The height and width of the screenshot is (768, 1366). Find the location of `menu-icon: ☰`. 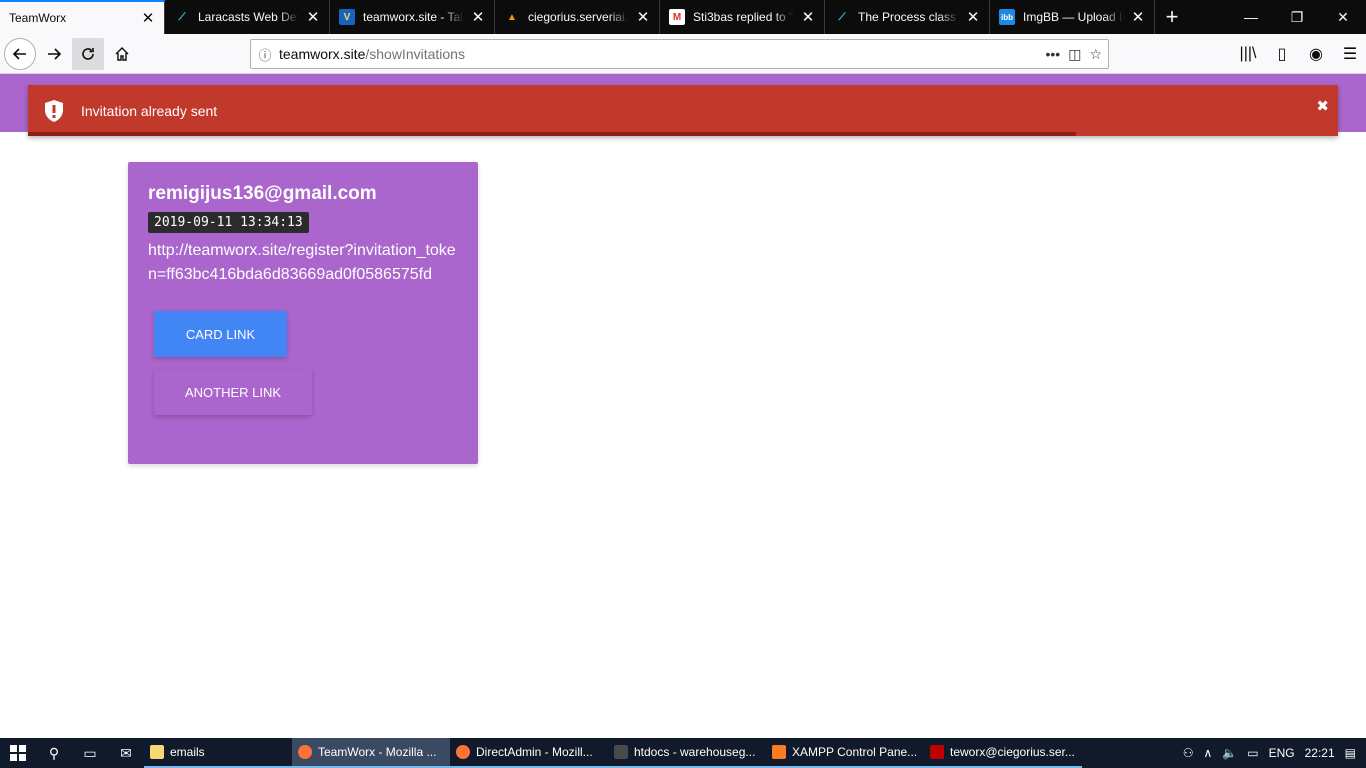

menu-icon: ☰ is located at coordinates (1350, 54).